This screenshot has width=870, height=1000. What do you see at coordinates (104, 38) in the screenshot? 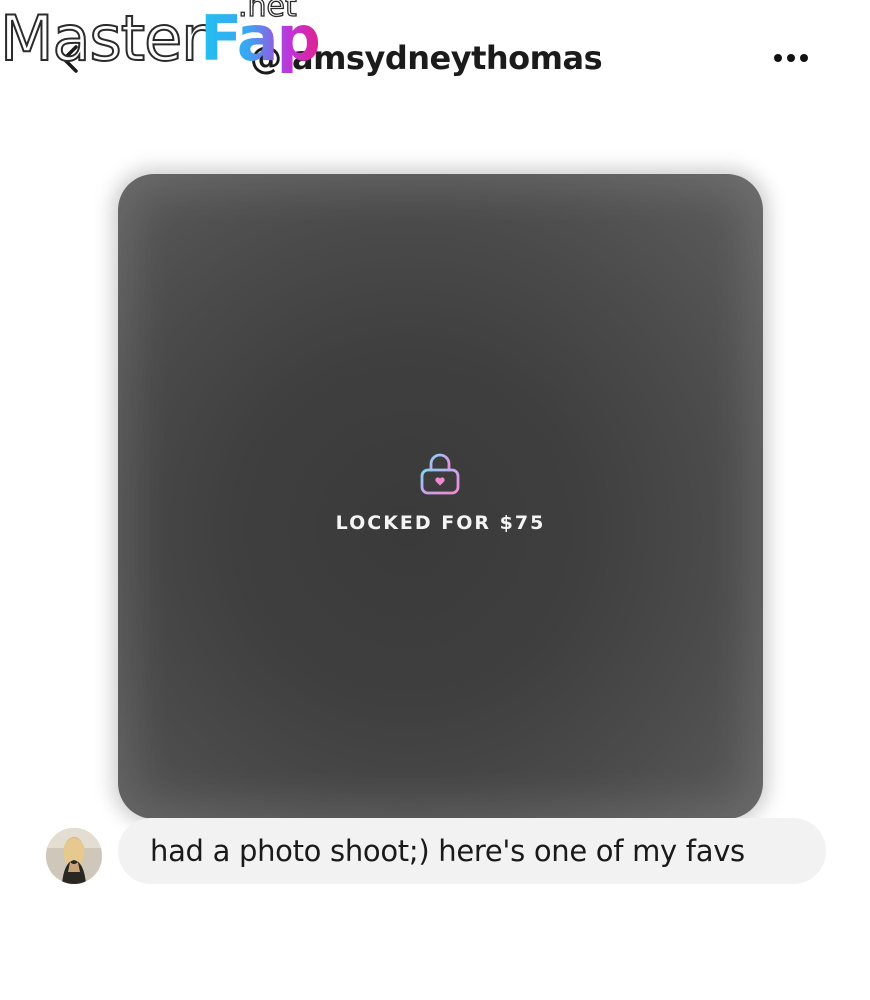
I see `watermark-word-master: Master` at bounding box center [104, 38].